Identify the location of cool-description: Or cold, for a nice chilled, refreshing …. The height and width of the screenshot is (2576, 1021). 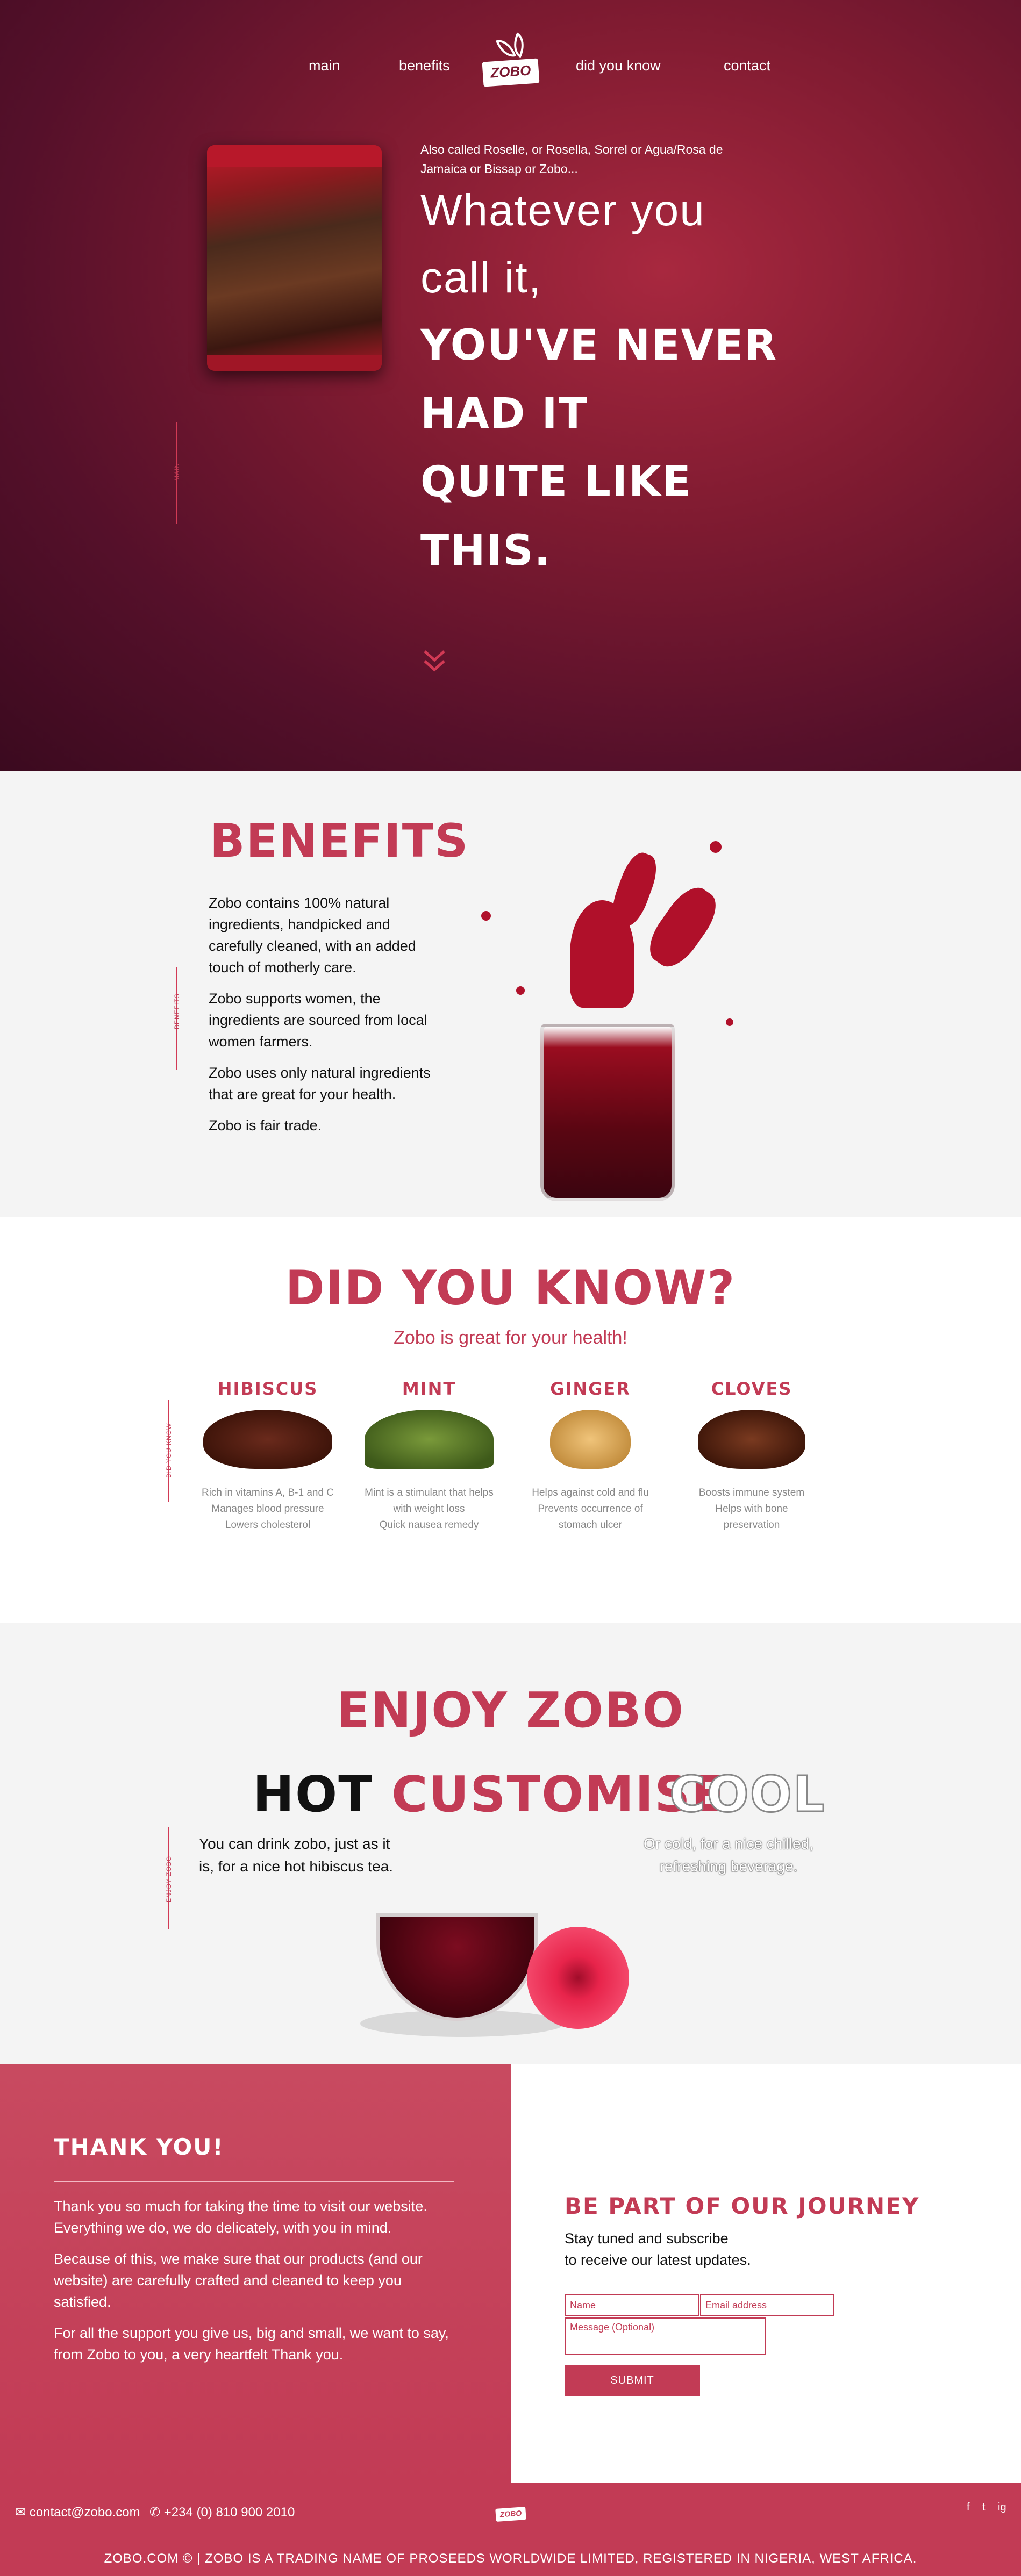
(728, 1855).